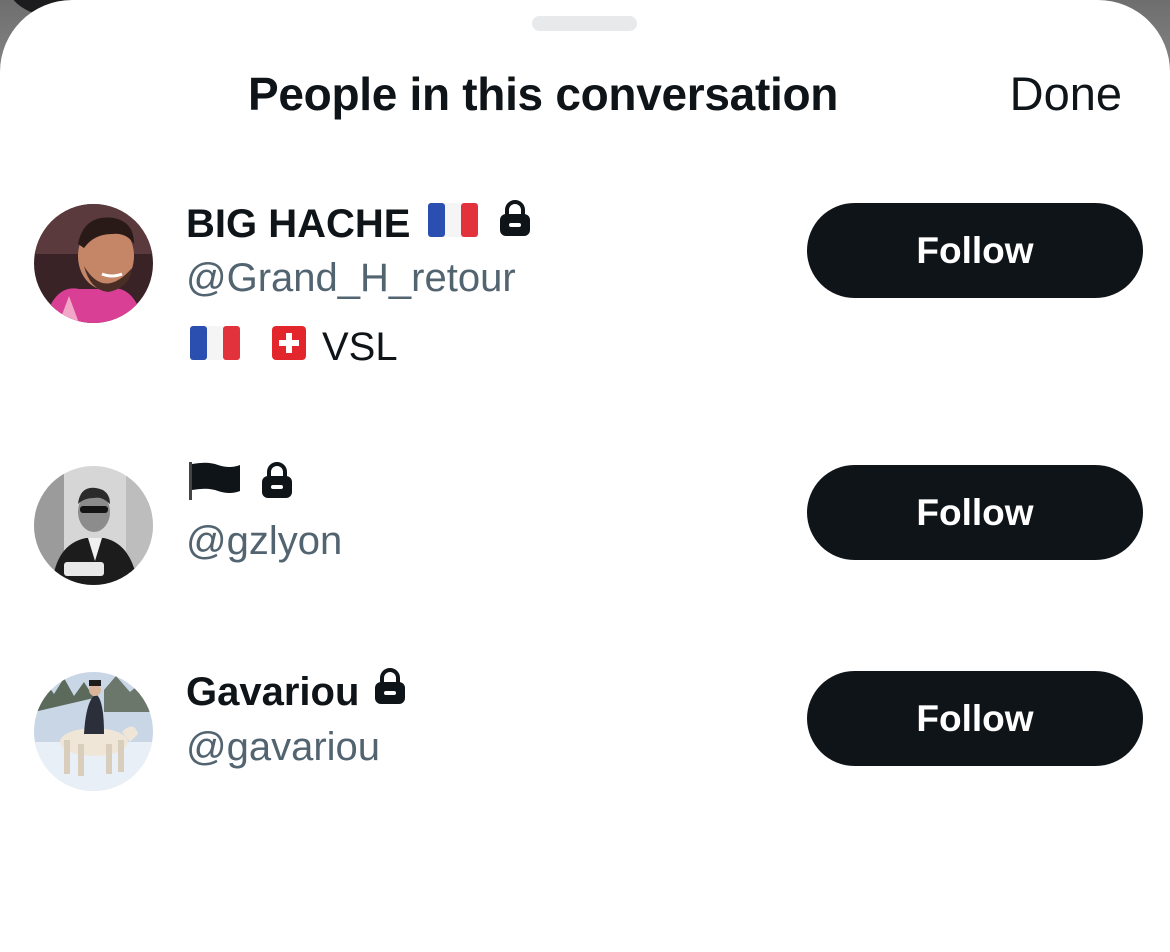 Image resolution: width=1170 pixels, height=952 pixels. I want to click on display-name: BIG HACHE, so click(359, 224).